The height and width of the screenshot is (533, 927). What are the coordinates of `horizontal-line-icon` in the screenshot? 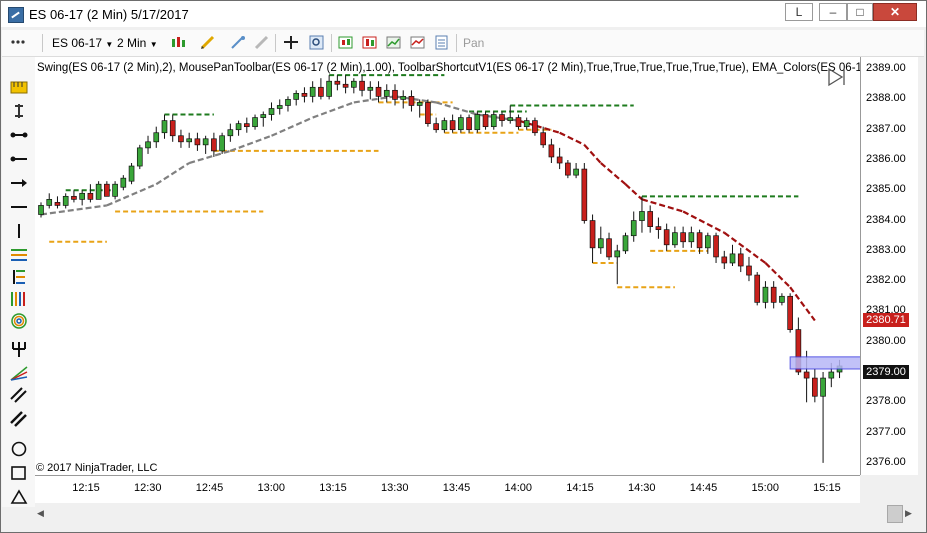 It's located at (19, 207).